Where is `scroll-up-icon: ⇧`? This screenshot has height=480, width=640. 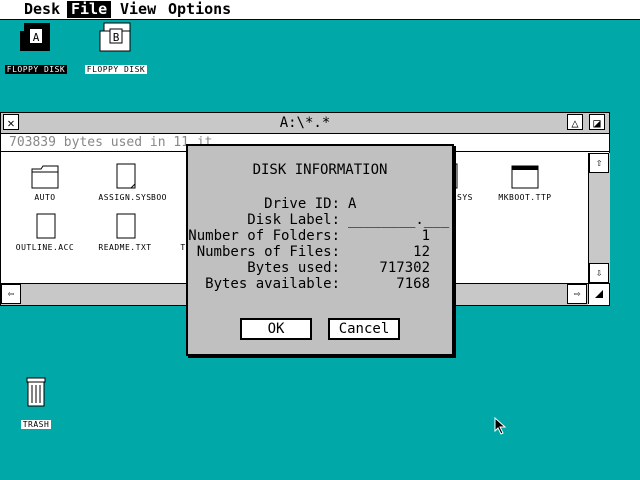 scroll-up-icon: ⇧ is located at coordinates (599, 163).